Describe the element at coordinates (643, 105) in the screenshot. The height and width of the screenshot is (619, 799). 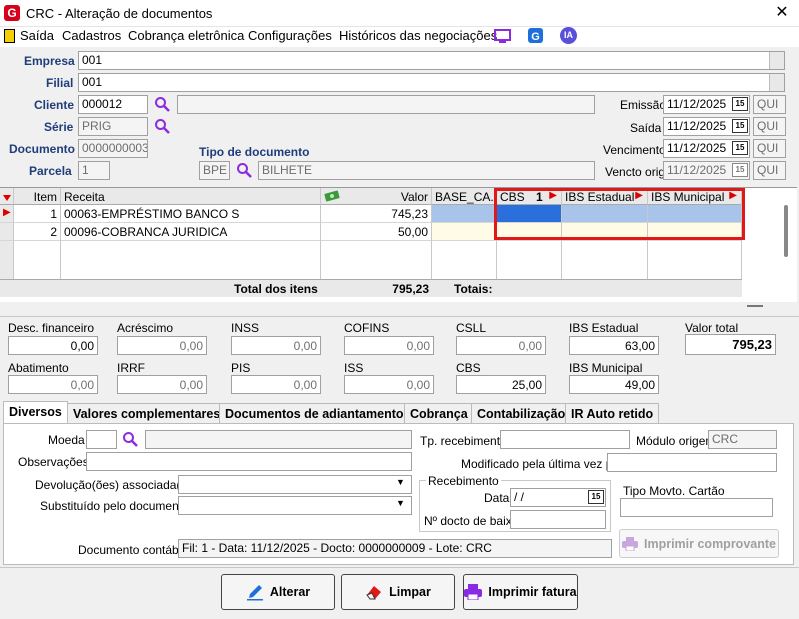
I see `emissao-label: Emissão` at that location.